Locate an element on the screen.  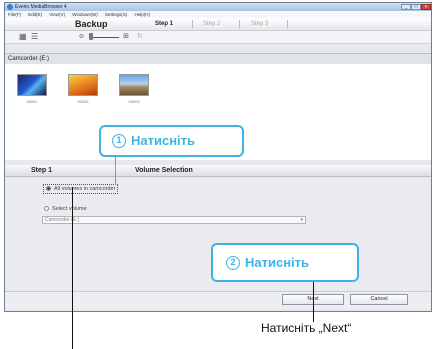
volume-dropdown: Camcorder (E:) ▾ is located at coordinates (174, 220).